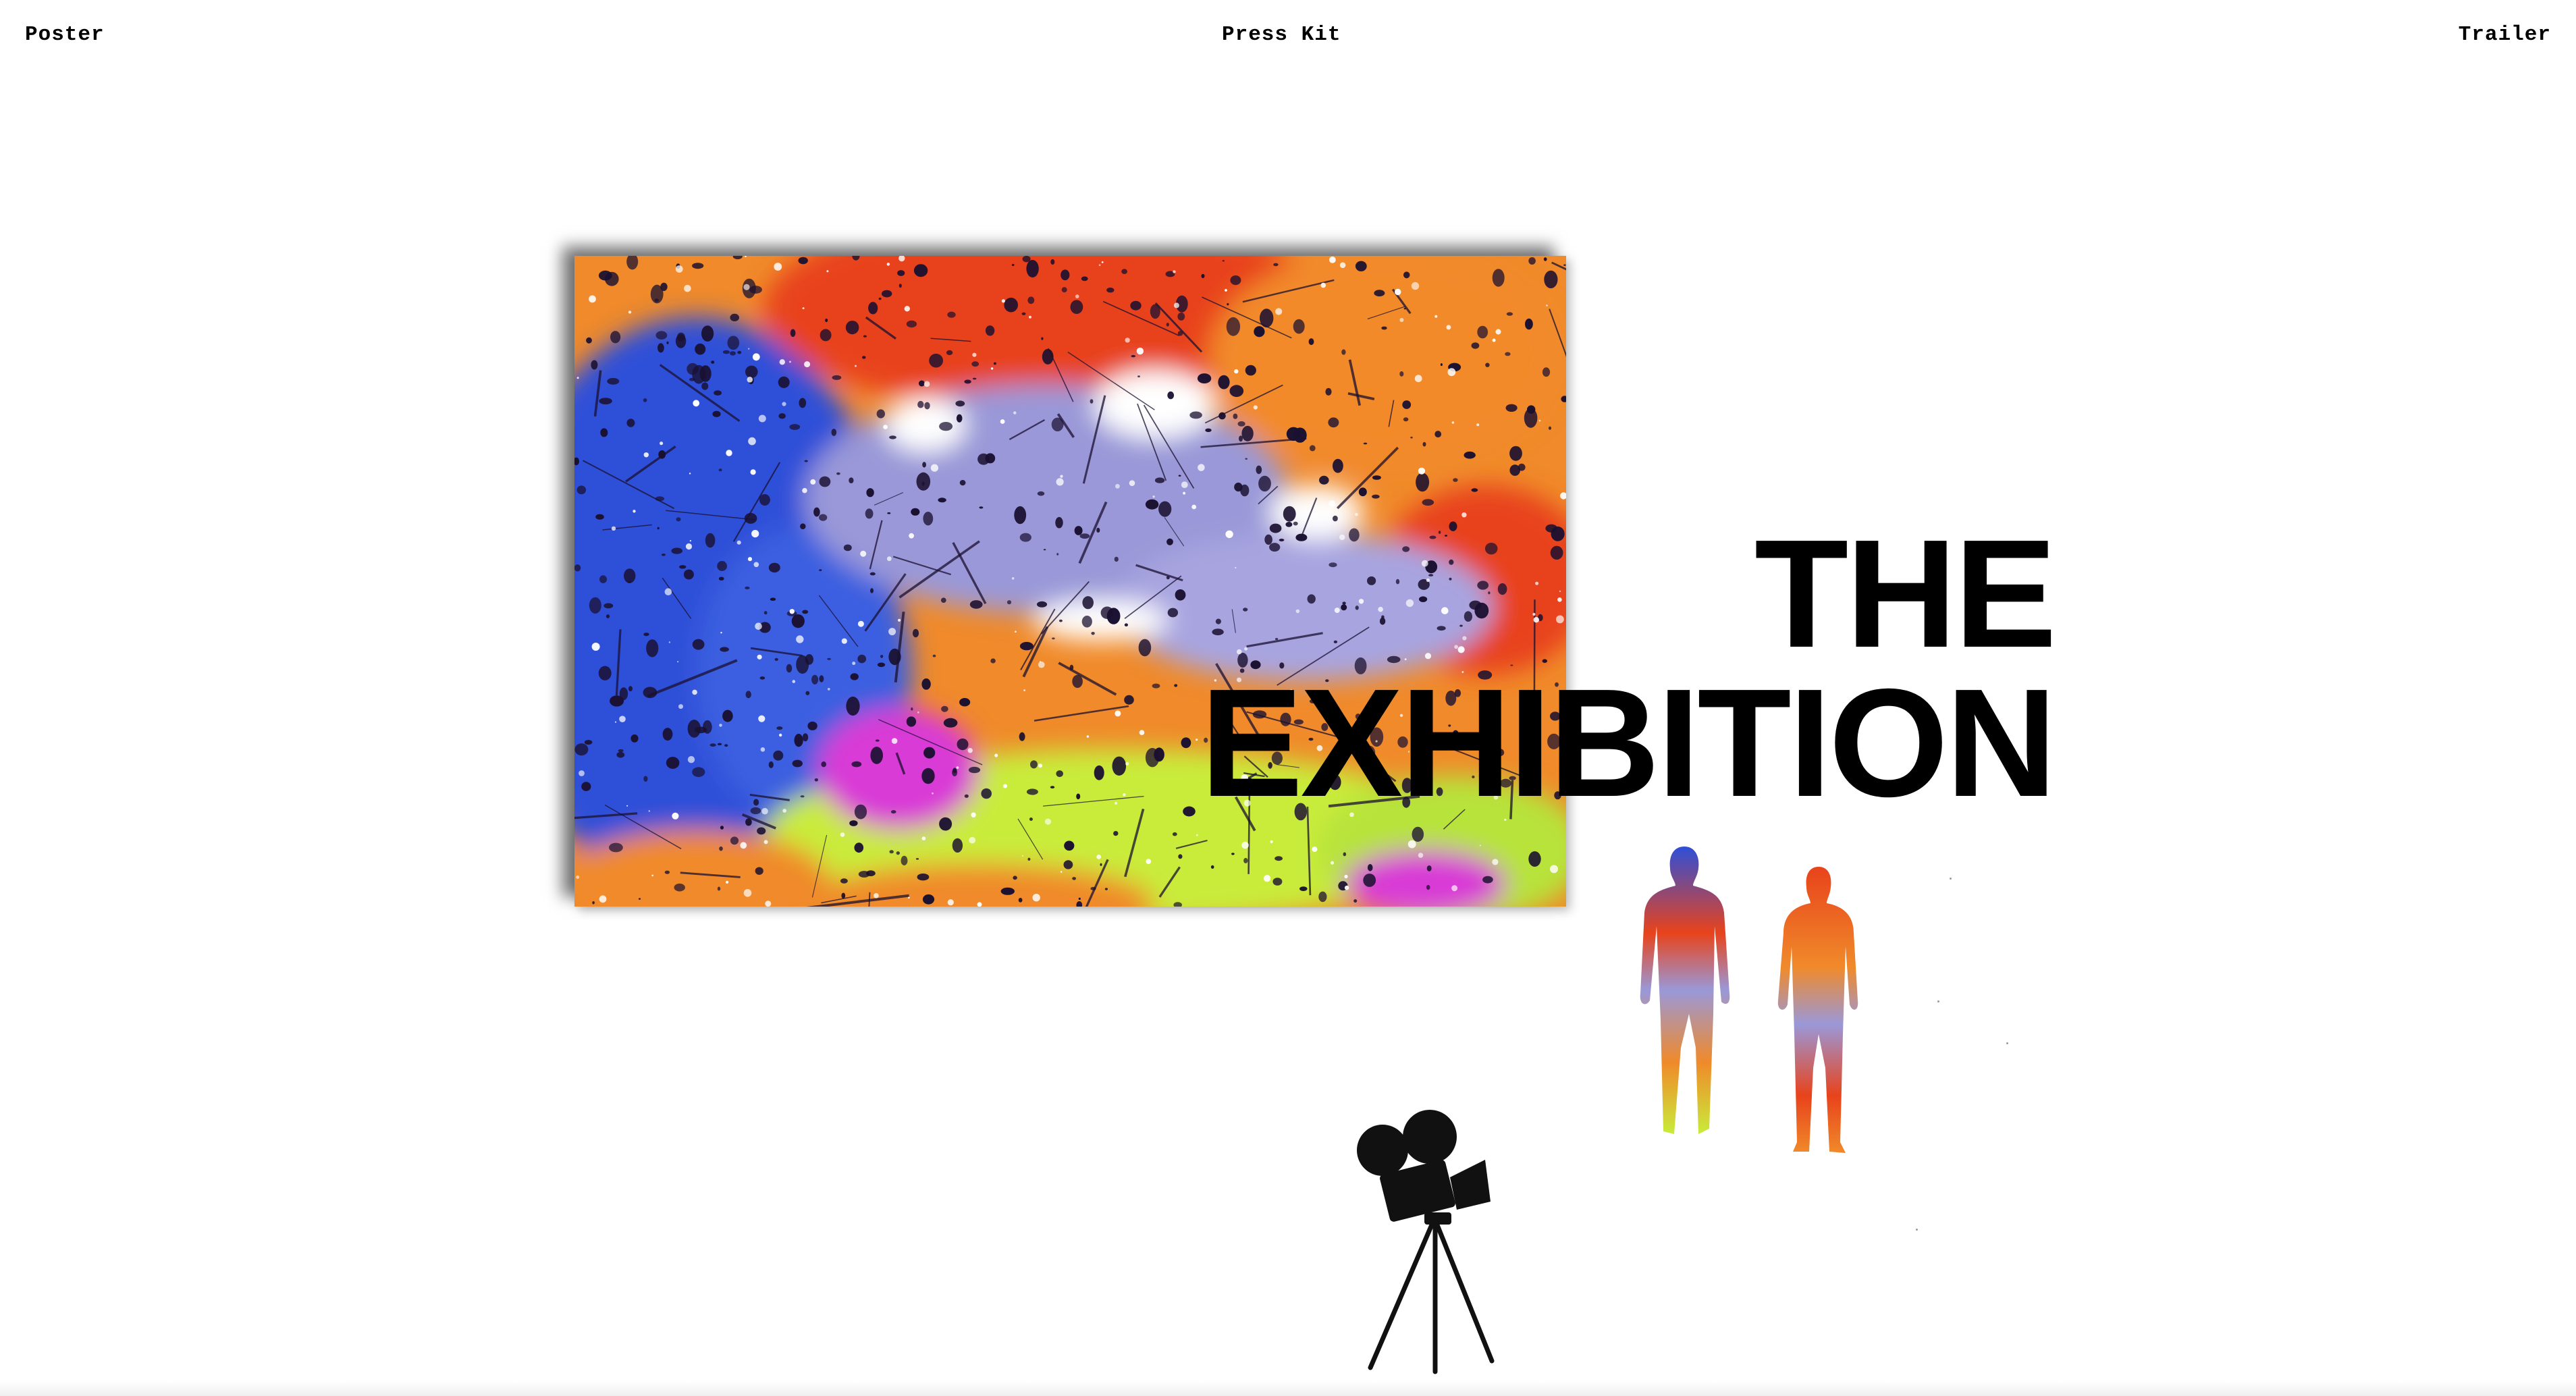 This screenshot has width=2576, height=1396. Describe the element at coordinates (1628, 743) in the screenshot. I see `title-line-exhibition: EXHIBITION` at that location.